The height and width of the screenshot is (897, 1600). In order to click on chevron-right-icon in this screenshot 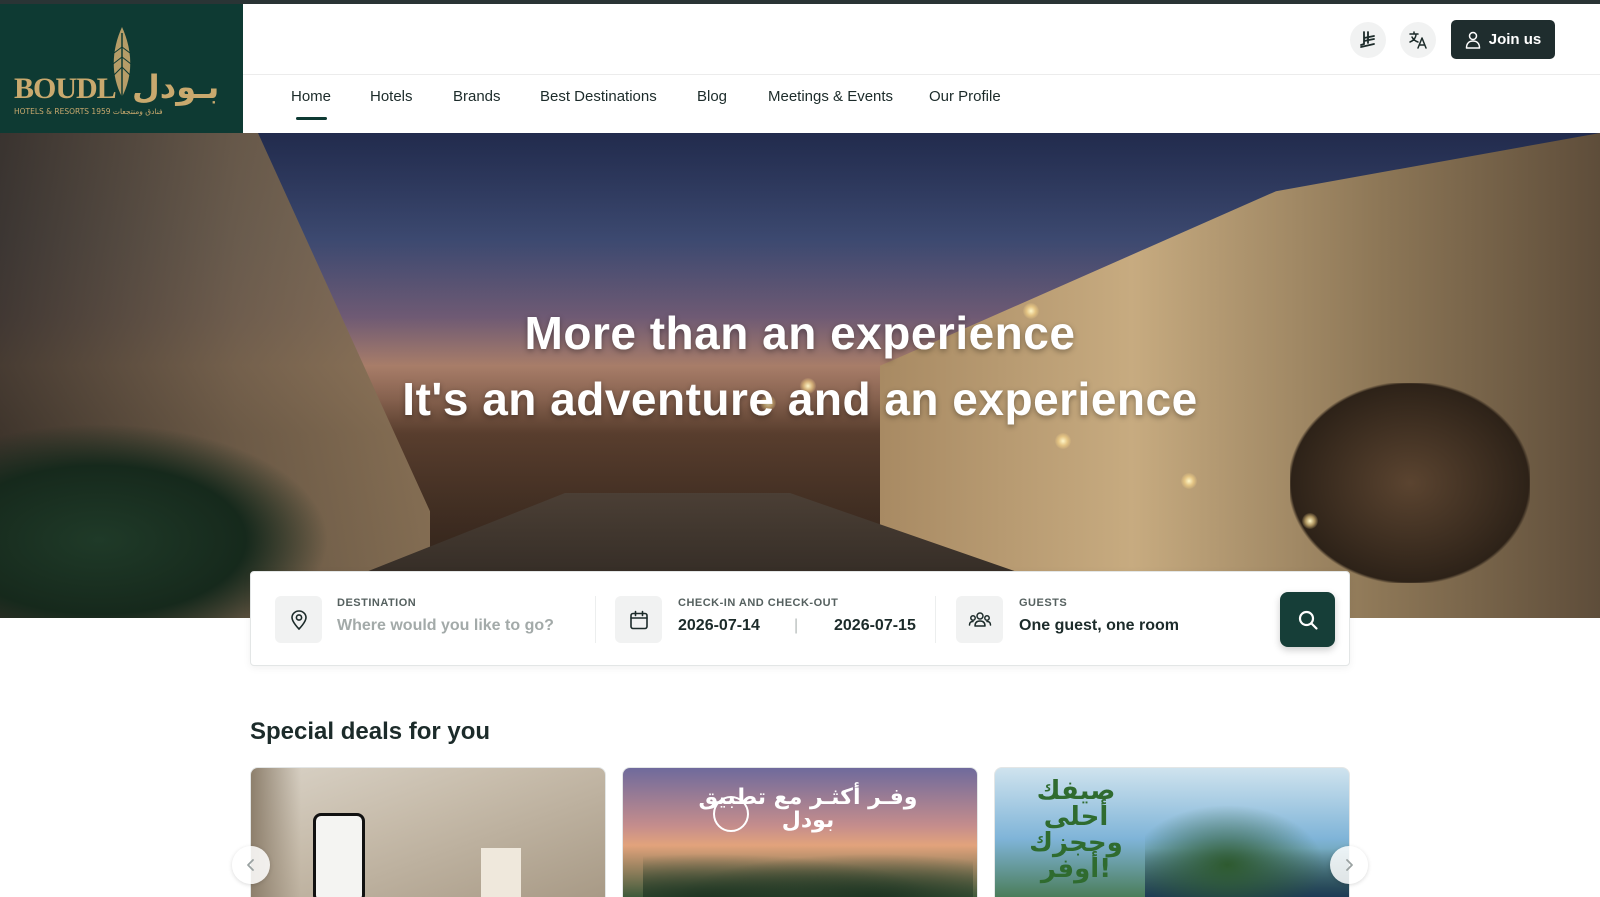, I will do `click(1349, 865)`.